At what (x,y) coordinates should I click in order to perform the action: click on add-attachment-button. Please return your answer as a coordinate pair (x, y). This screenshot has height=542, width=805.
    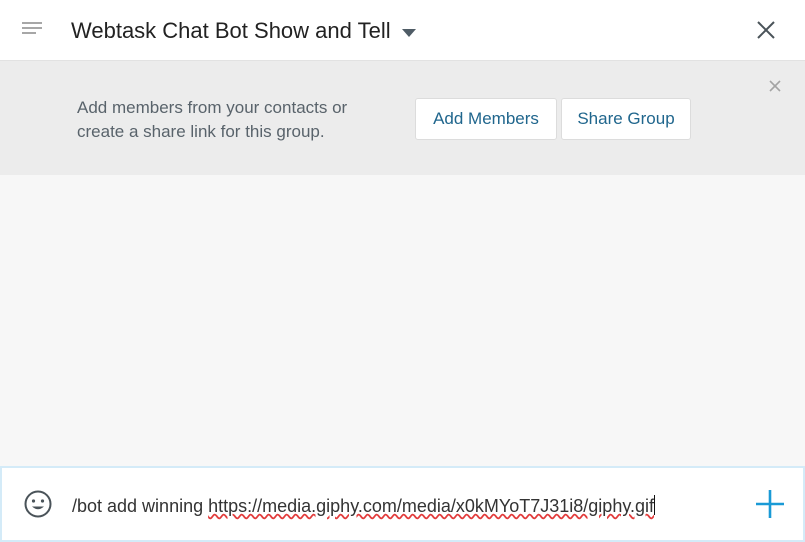
    Looking at the image, I should click on (770, 504).